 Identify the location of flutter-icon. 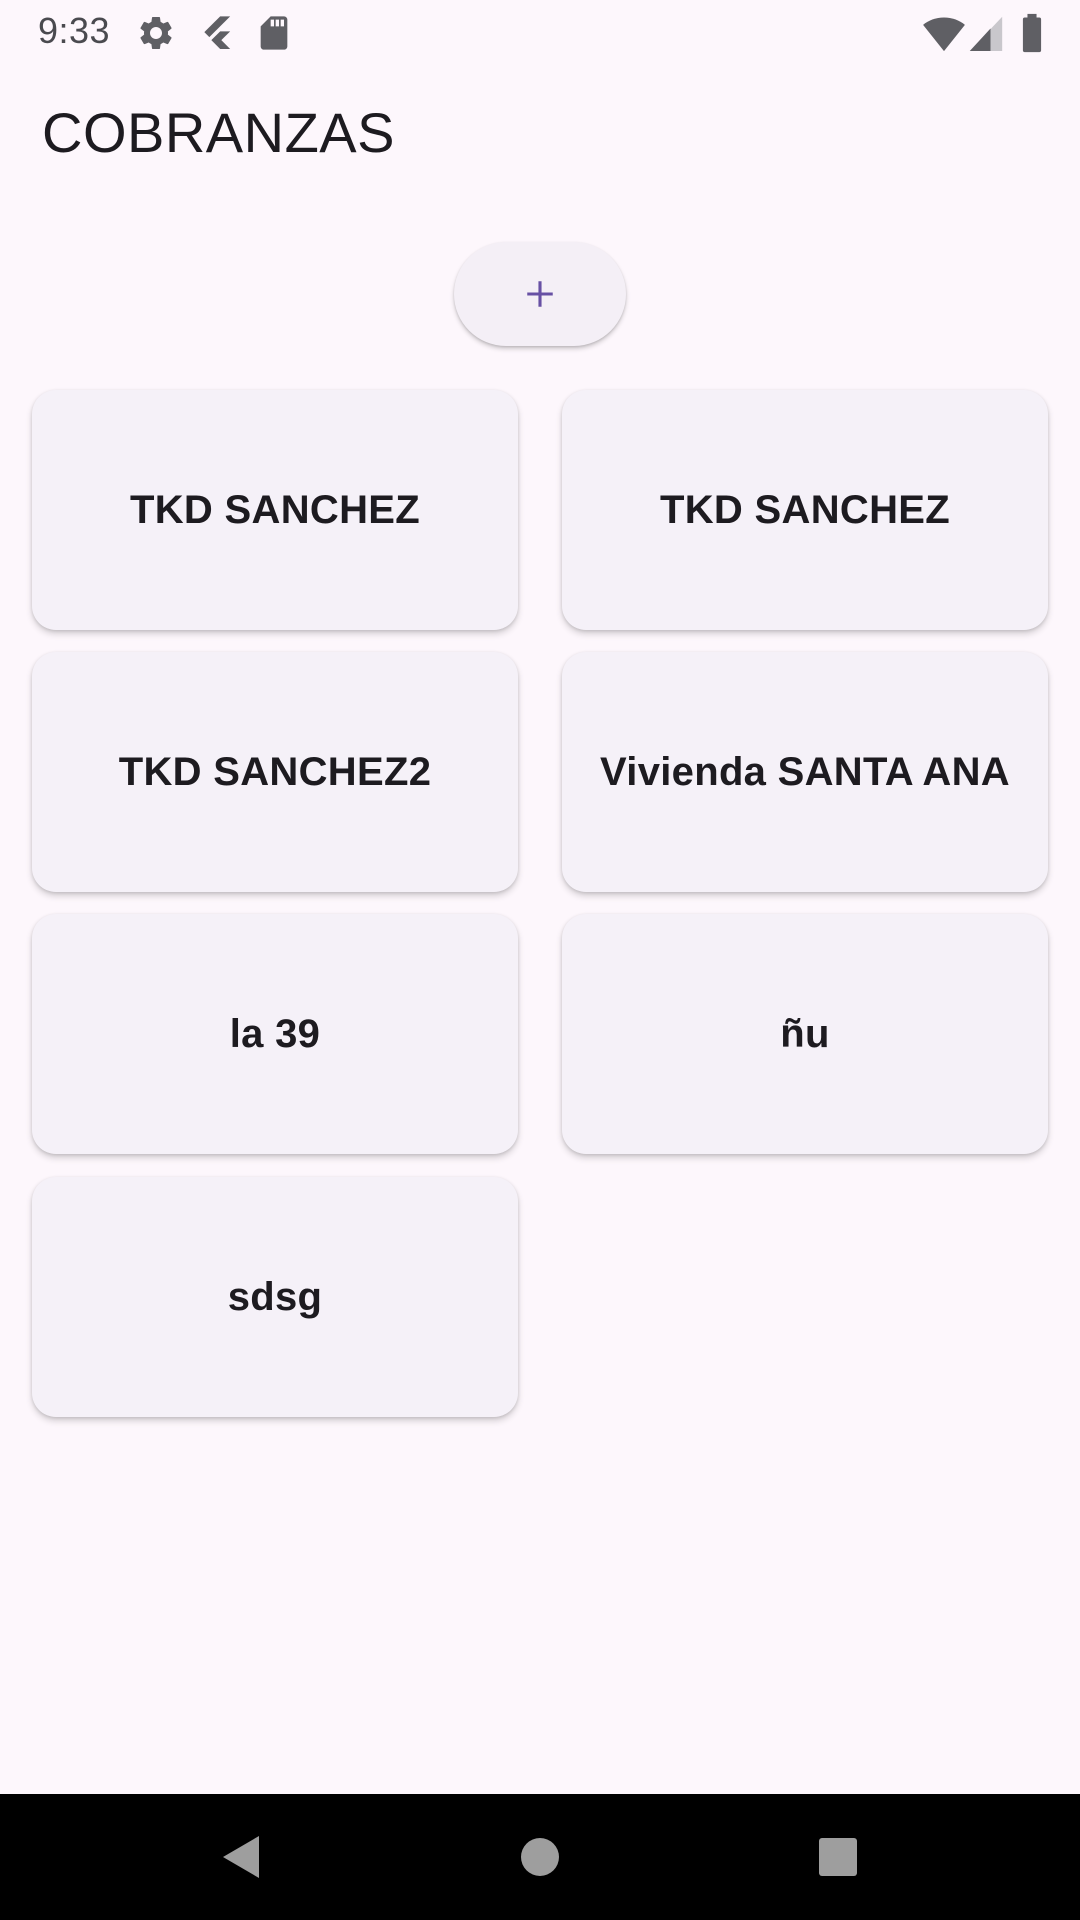
(216, 33).